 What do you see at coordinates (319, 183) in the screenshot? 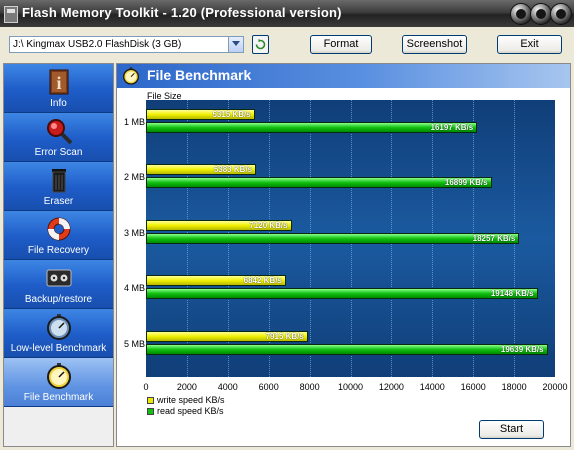
I see `read-speed-bar: 16899 KB/s` at bounding box center [319, 183].